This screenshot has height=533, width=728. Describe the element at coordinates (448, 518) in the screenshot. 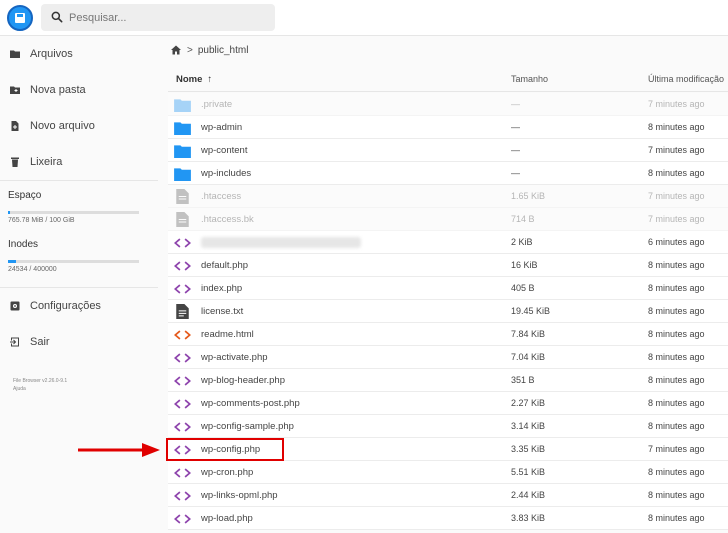

I see `table-row: wp-load.php 3.83 KiB 8 minutes ago` at that location.